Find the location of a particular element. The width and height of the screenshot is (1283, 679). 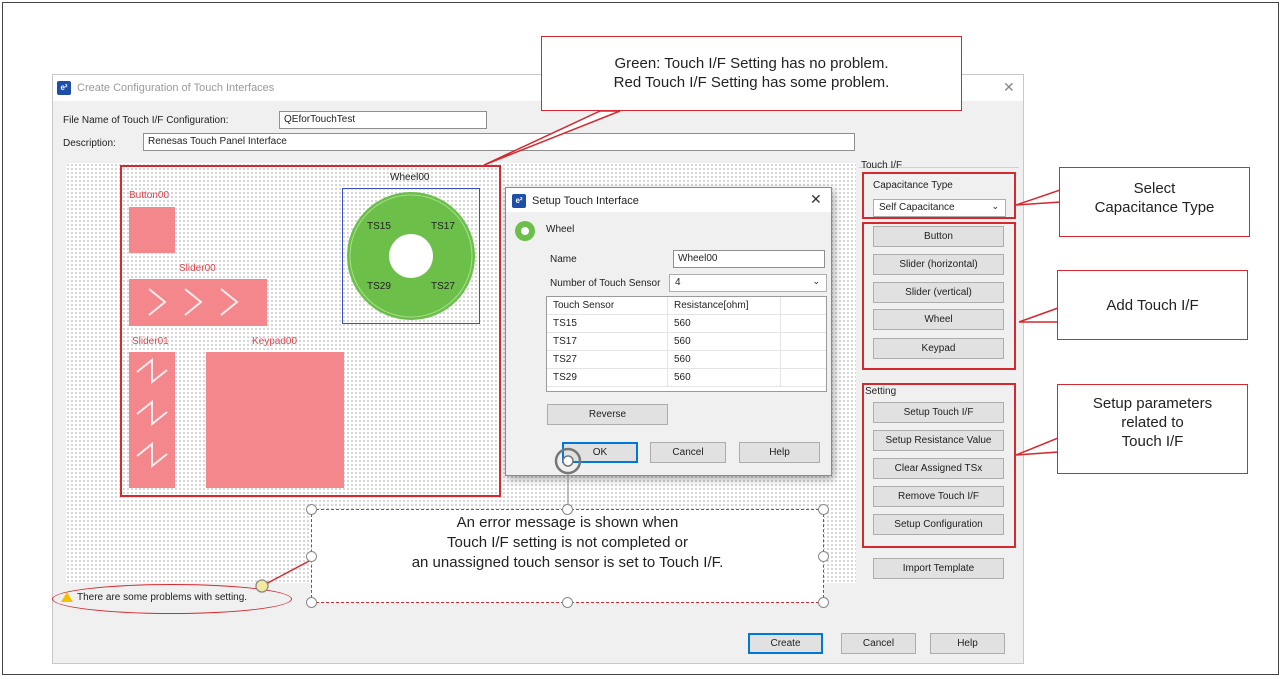

table-row: TS29 560 is located at coordinates (686, 377).